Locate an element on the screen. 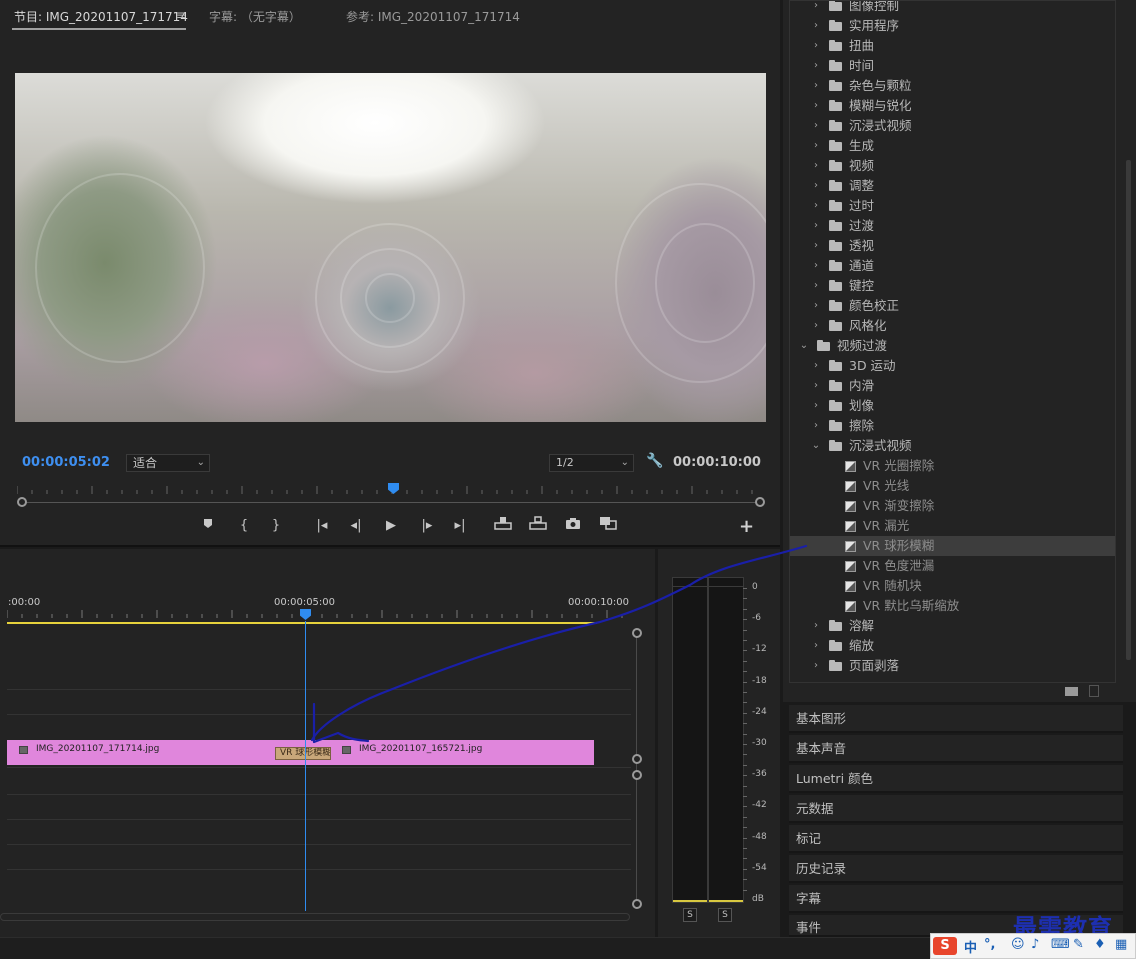  timeline-horizontal-scrollbar is located at coordinates (315, 917).